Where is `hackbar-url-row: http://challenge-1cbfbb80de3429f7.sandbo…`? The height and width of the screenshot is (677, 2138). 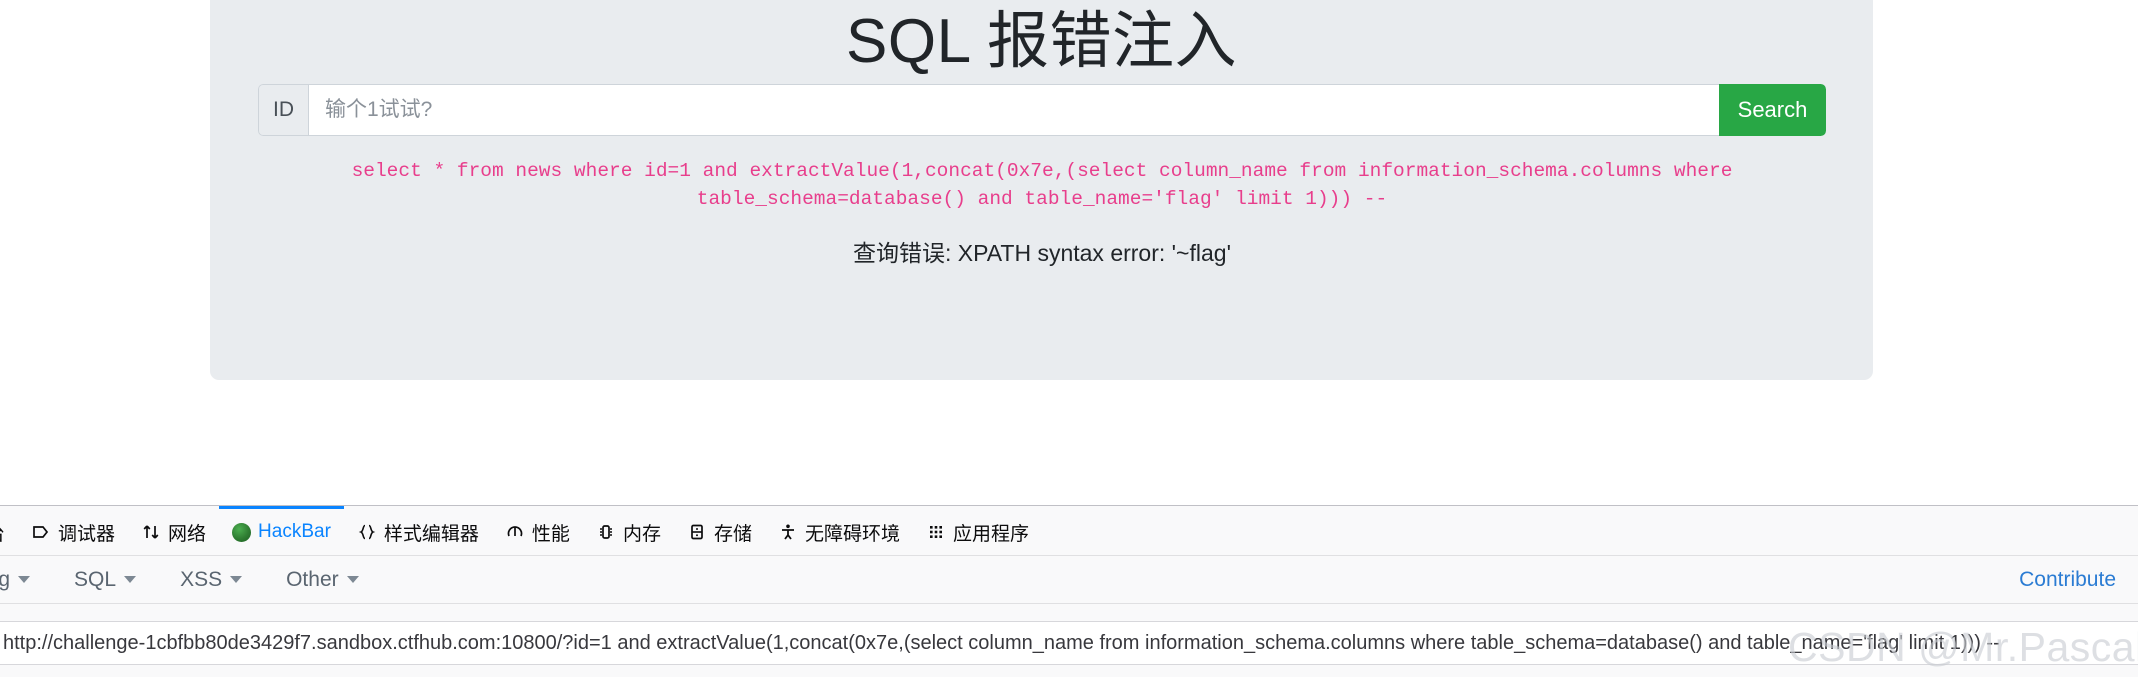
hackbar-url-row: http://challenge-1cbfbb80de3429f7.sandbo… is located at coordinates (1069, 640).